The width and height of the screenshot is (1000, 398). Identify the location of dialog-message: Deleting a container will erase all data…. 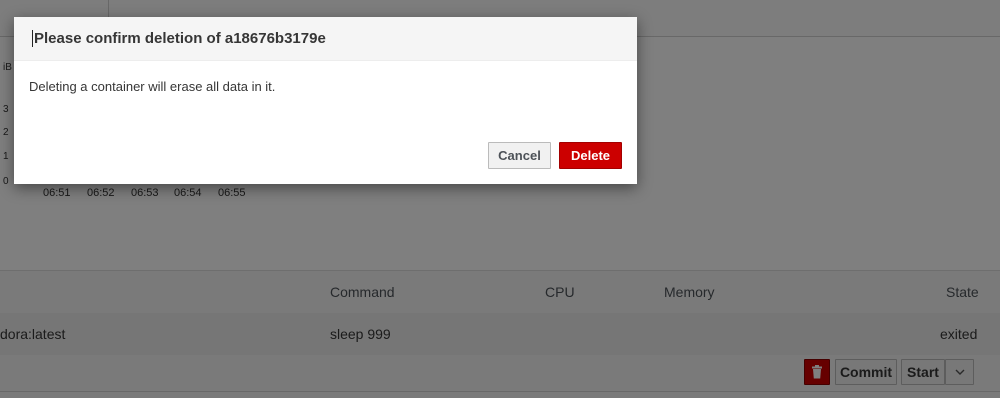
(152, 86).